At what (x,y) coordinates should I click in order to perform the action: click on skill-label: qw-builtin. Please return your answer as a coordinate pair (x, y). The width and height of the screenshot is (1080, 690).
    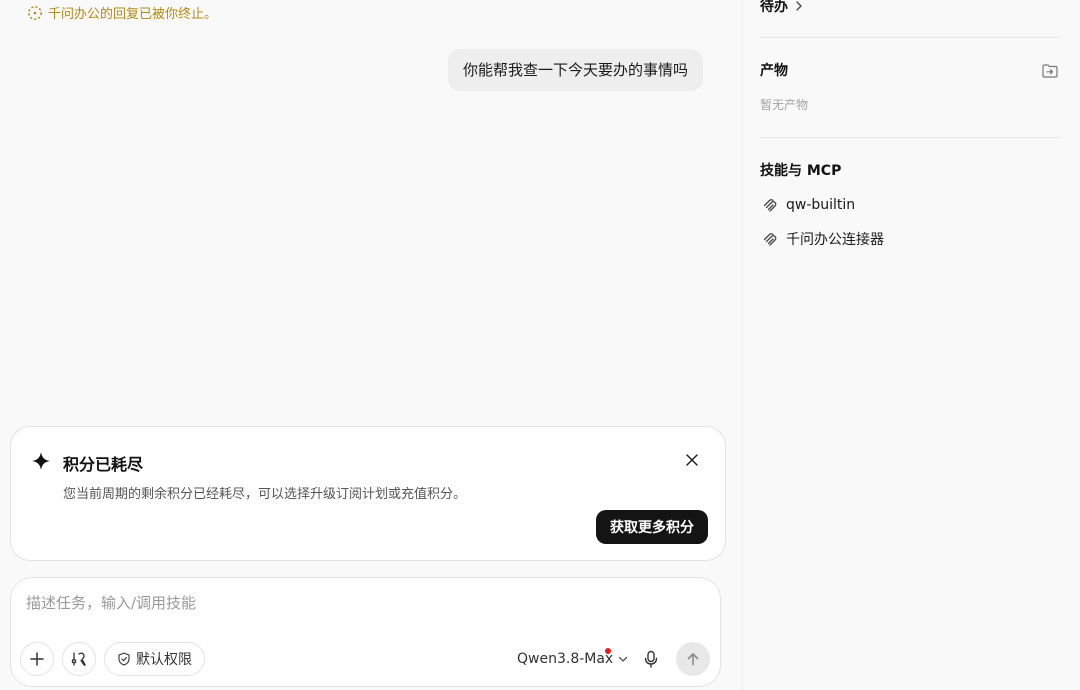
    Looking at the image, I should click on (821, 205).